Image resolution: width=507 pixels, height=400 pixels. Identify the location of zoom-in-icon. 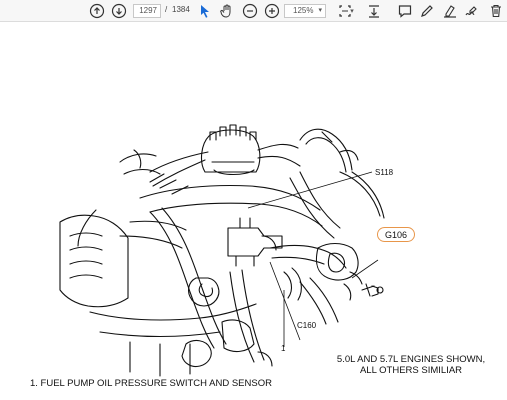
(272, 11).